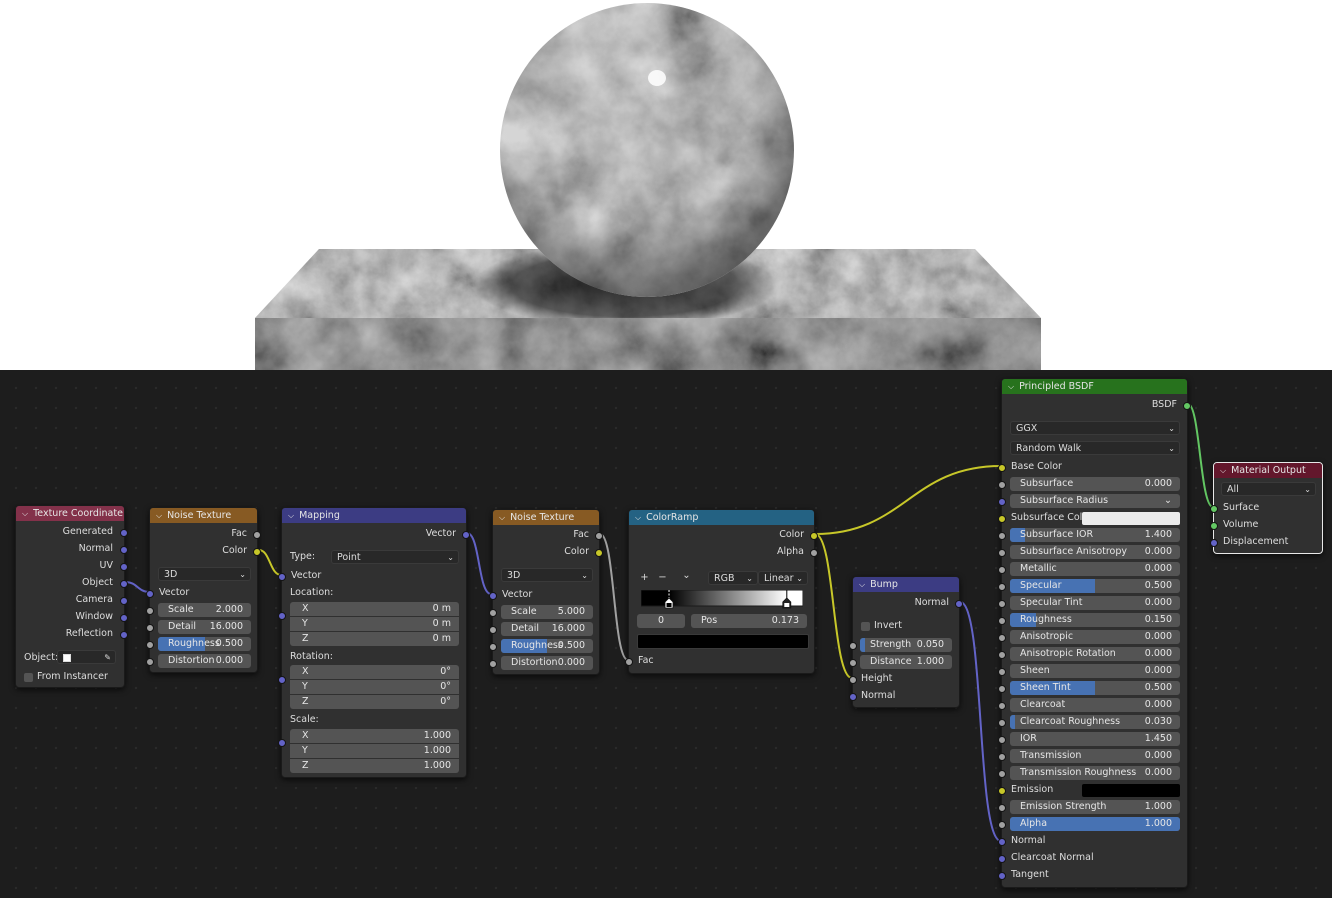 This screenshot has width=1332, height=898. I want to click on distribution-dropdown: GGX ⌄, so click(1095, 428).